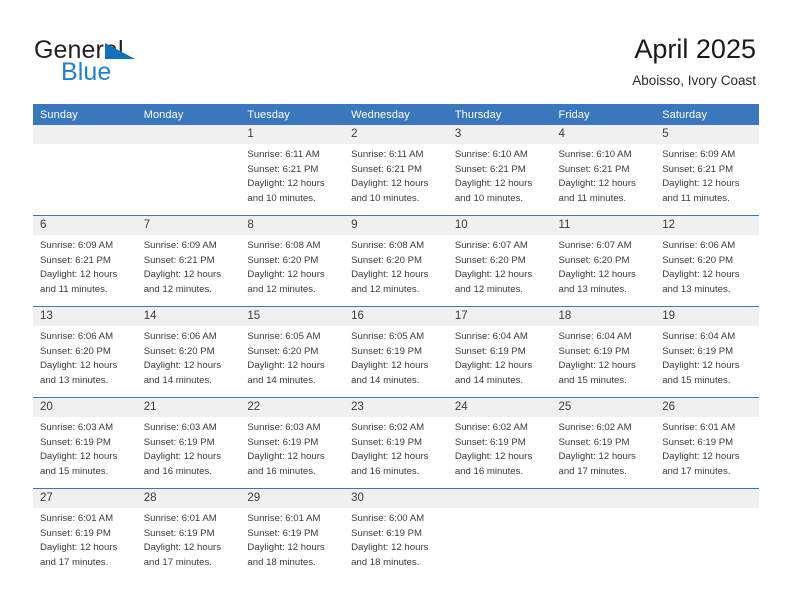 The width and height of the screenshot is (792, 612). Describe the element at coordinates (85, 225) in the screenshot. I see `day-number: 6` at that location.